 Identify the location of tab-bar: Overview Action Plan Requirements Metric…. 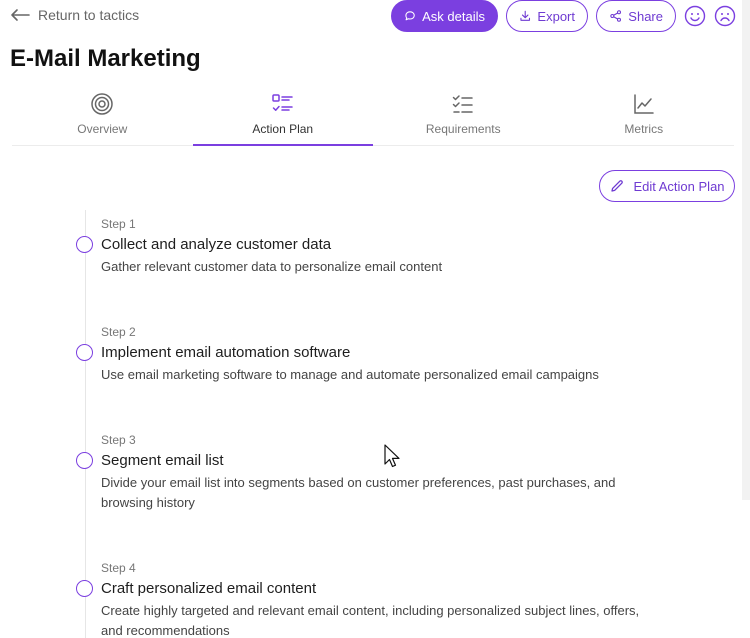
(373, 119).